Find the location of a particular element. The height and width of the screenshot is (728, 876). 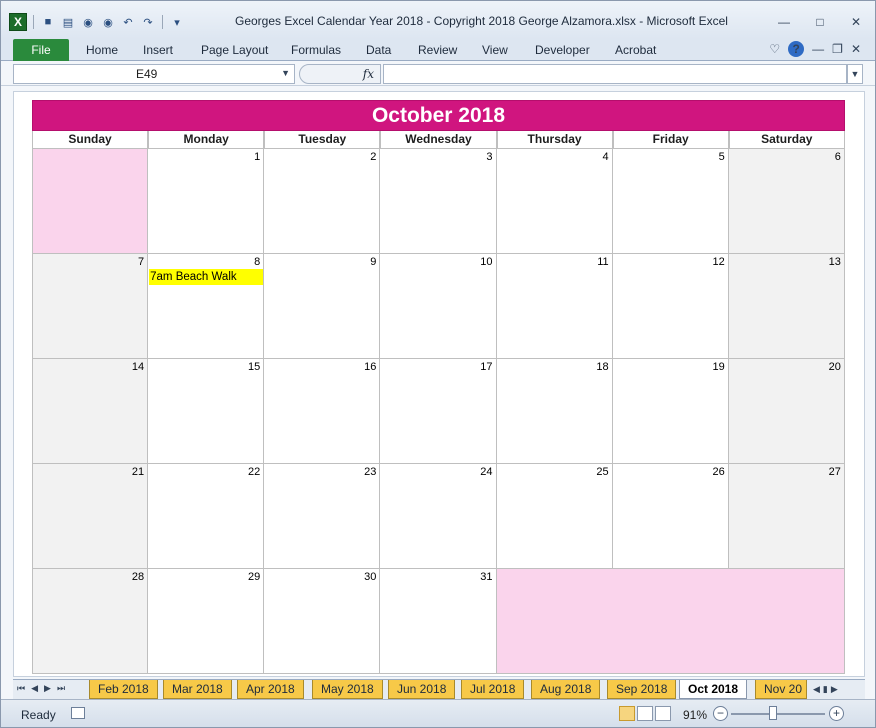

day-cell: 23 is located at coordinates (322, 516).